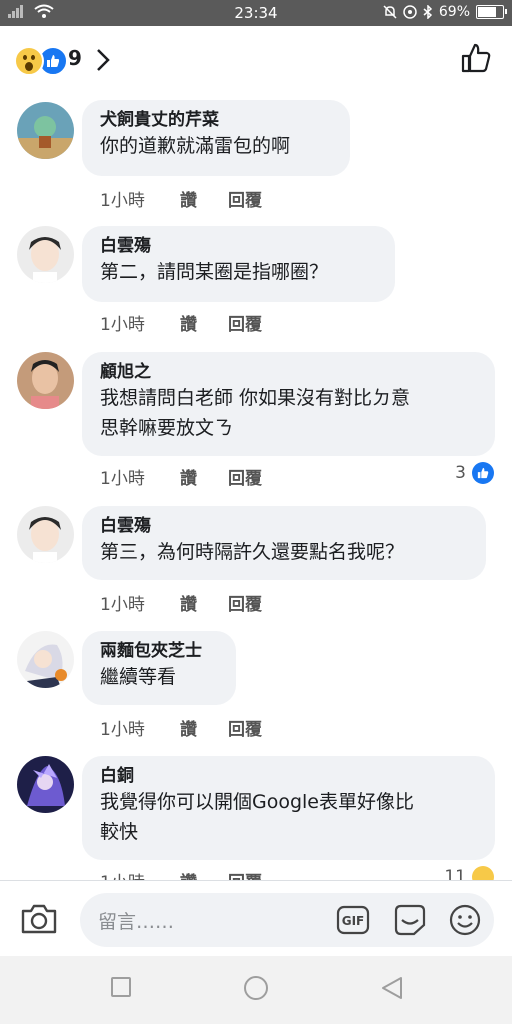 This screenshot has width=512, height=1024. What do you see at coordinates (465, 920) in the screenshot?
I see `emoji-icon` at bounding box center [465, 920].